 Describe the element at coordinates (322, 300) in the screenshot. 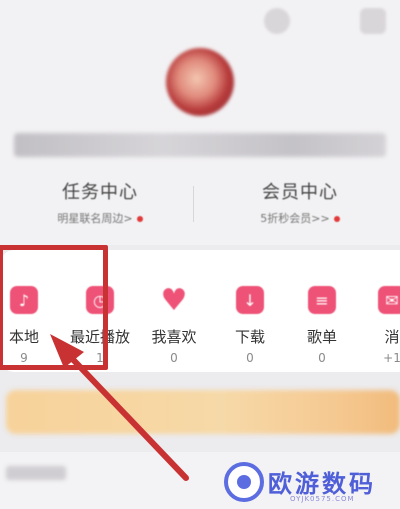

I see `playlist-icon: ≡` at that location.